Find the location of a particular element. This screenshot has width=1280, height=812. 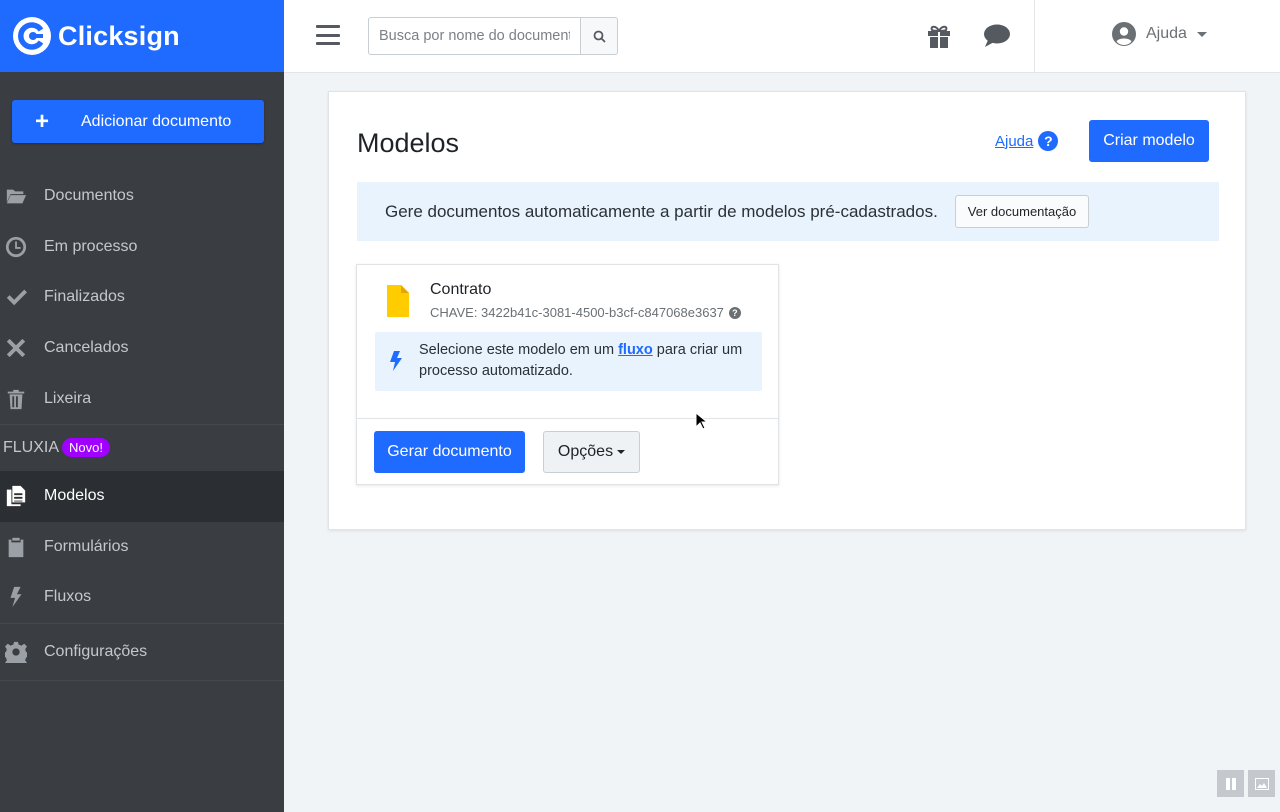

chat-button is located at coordinates (997, 36).